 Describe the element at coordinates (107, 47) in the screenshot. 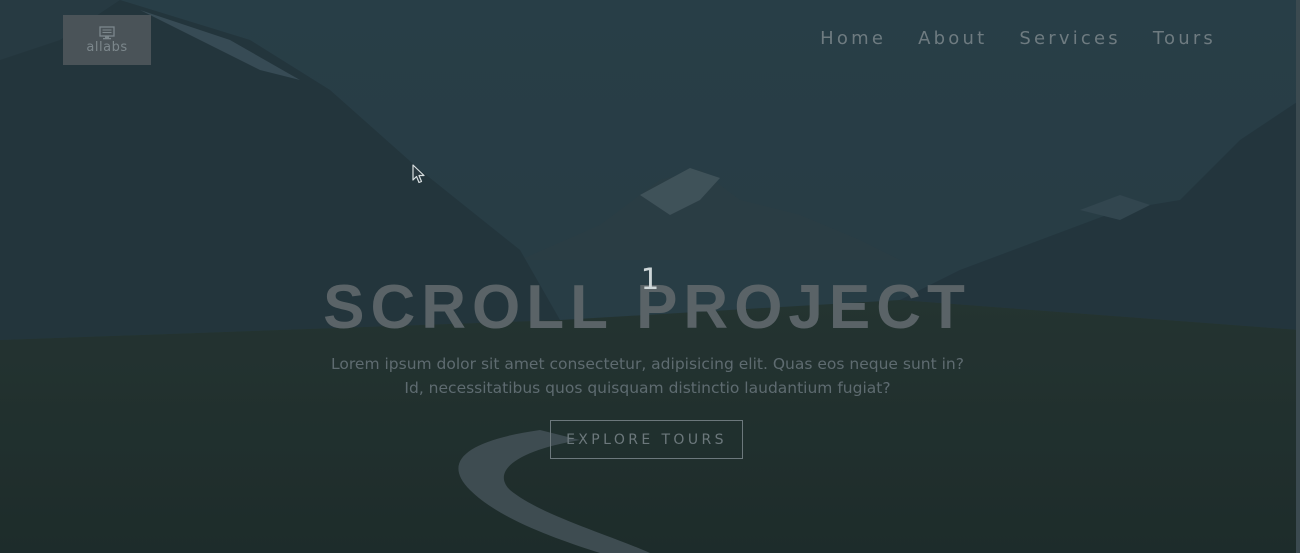

I see `logo-text: allabs` at that location.